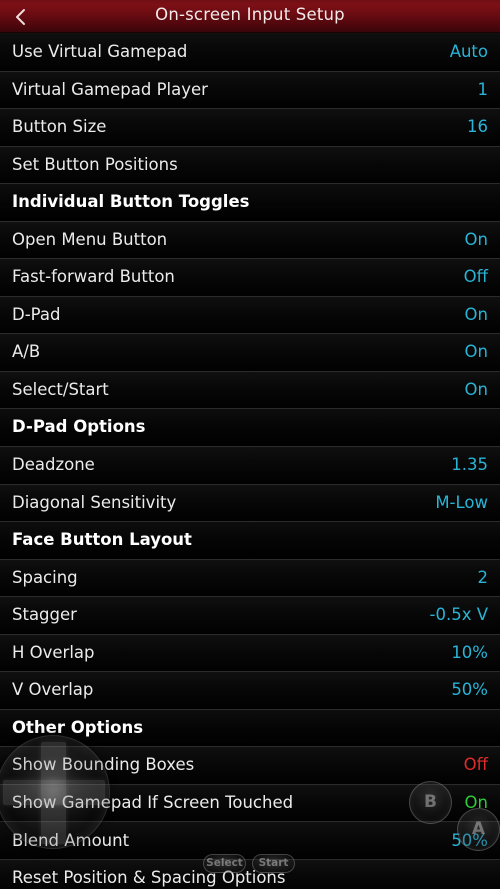  Describe the element at coordinates (102, 540) in the screenshot. I see `section-header-label: Face Button Layout` at that location.